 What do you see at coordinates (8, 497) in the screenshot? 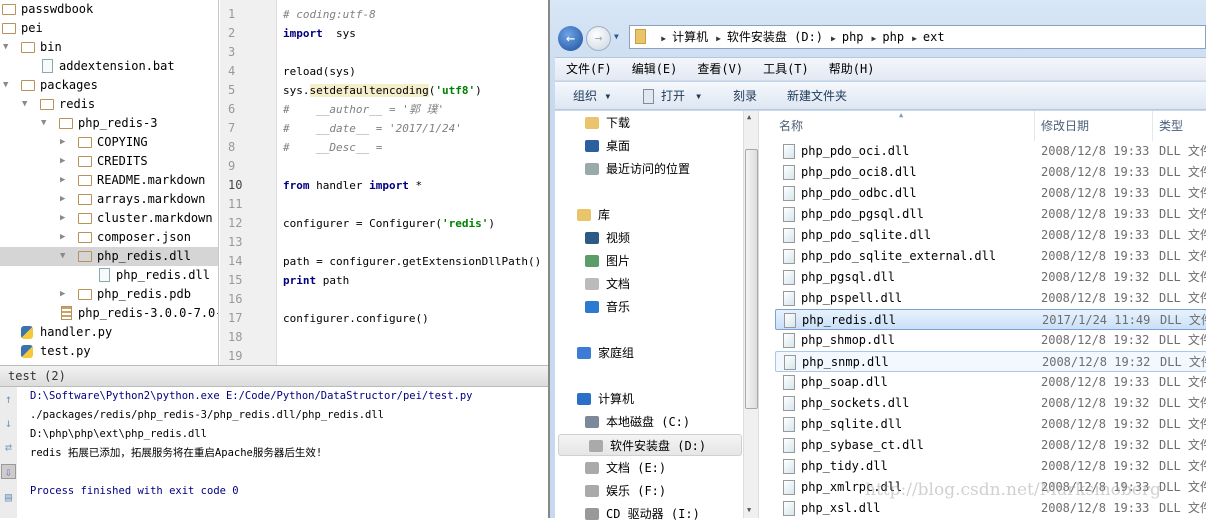
I see `print-icon: ▤` at bounding box center [8, 497].